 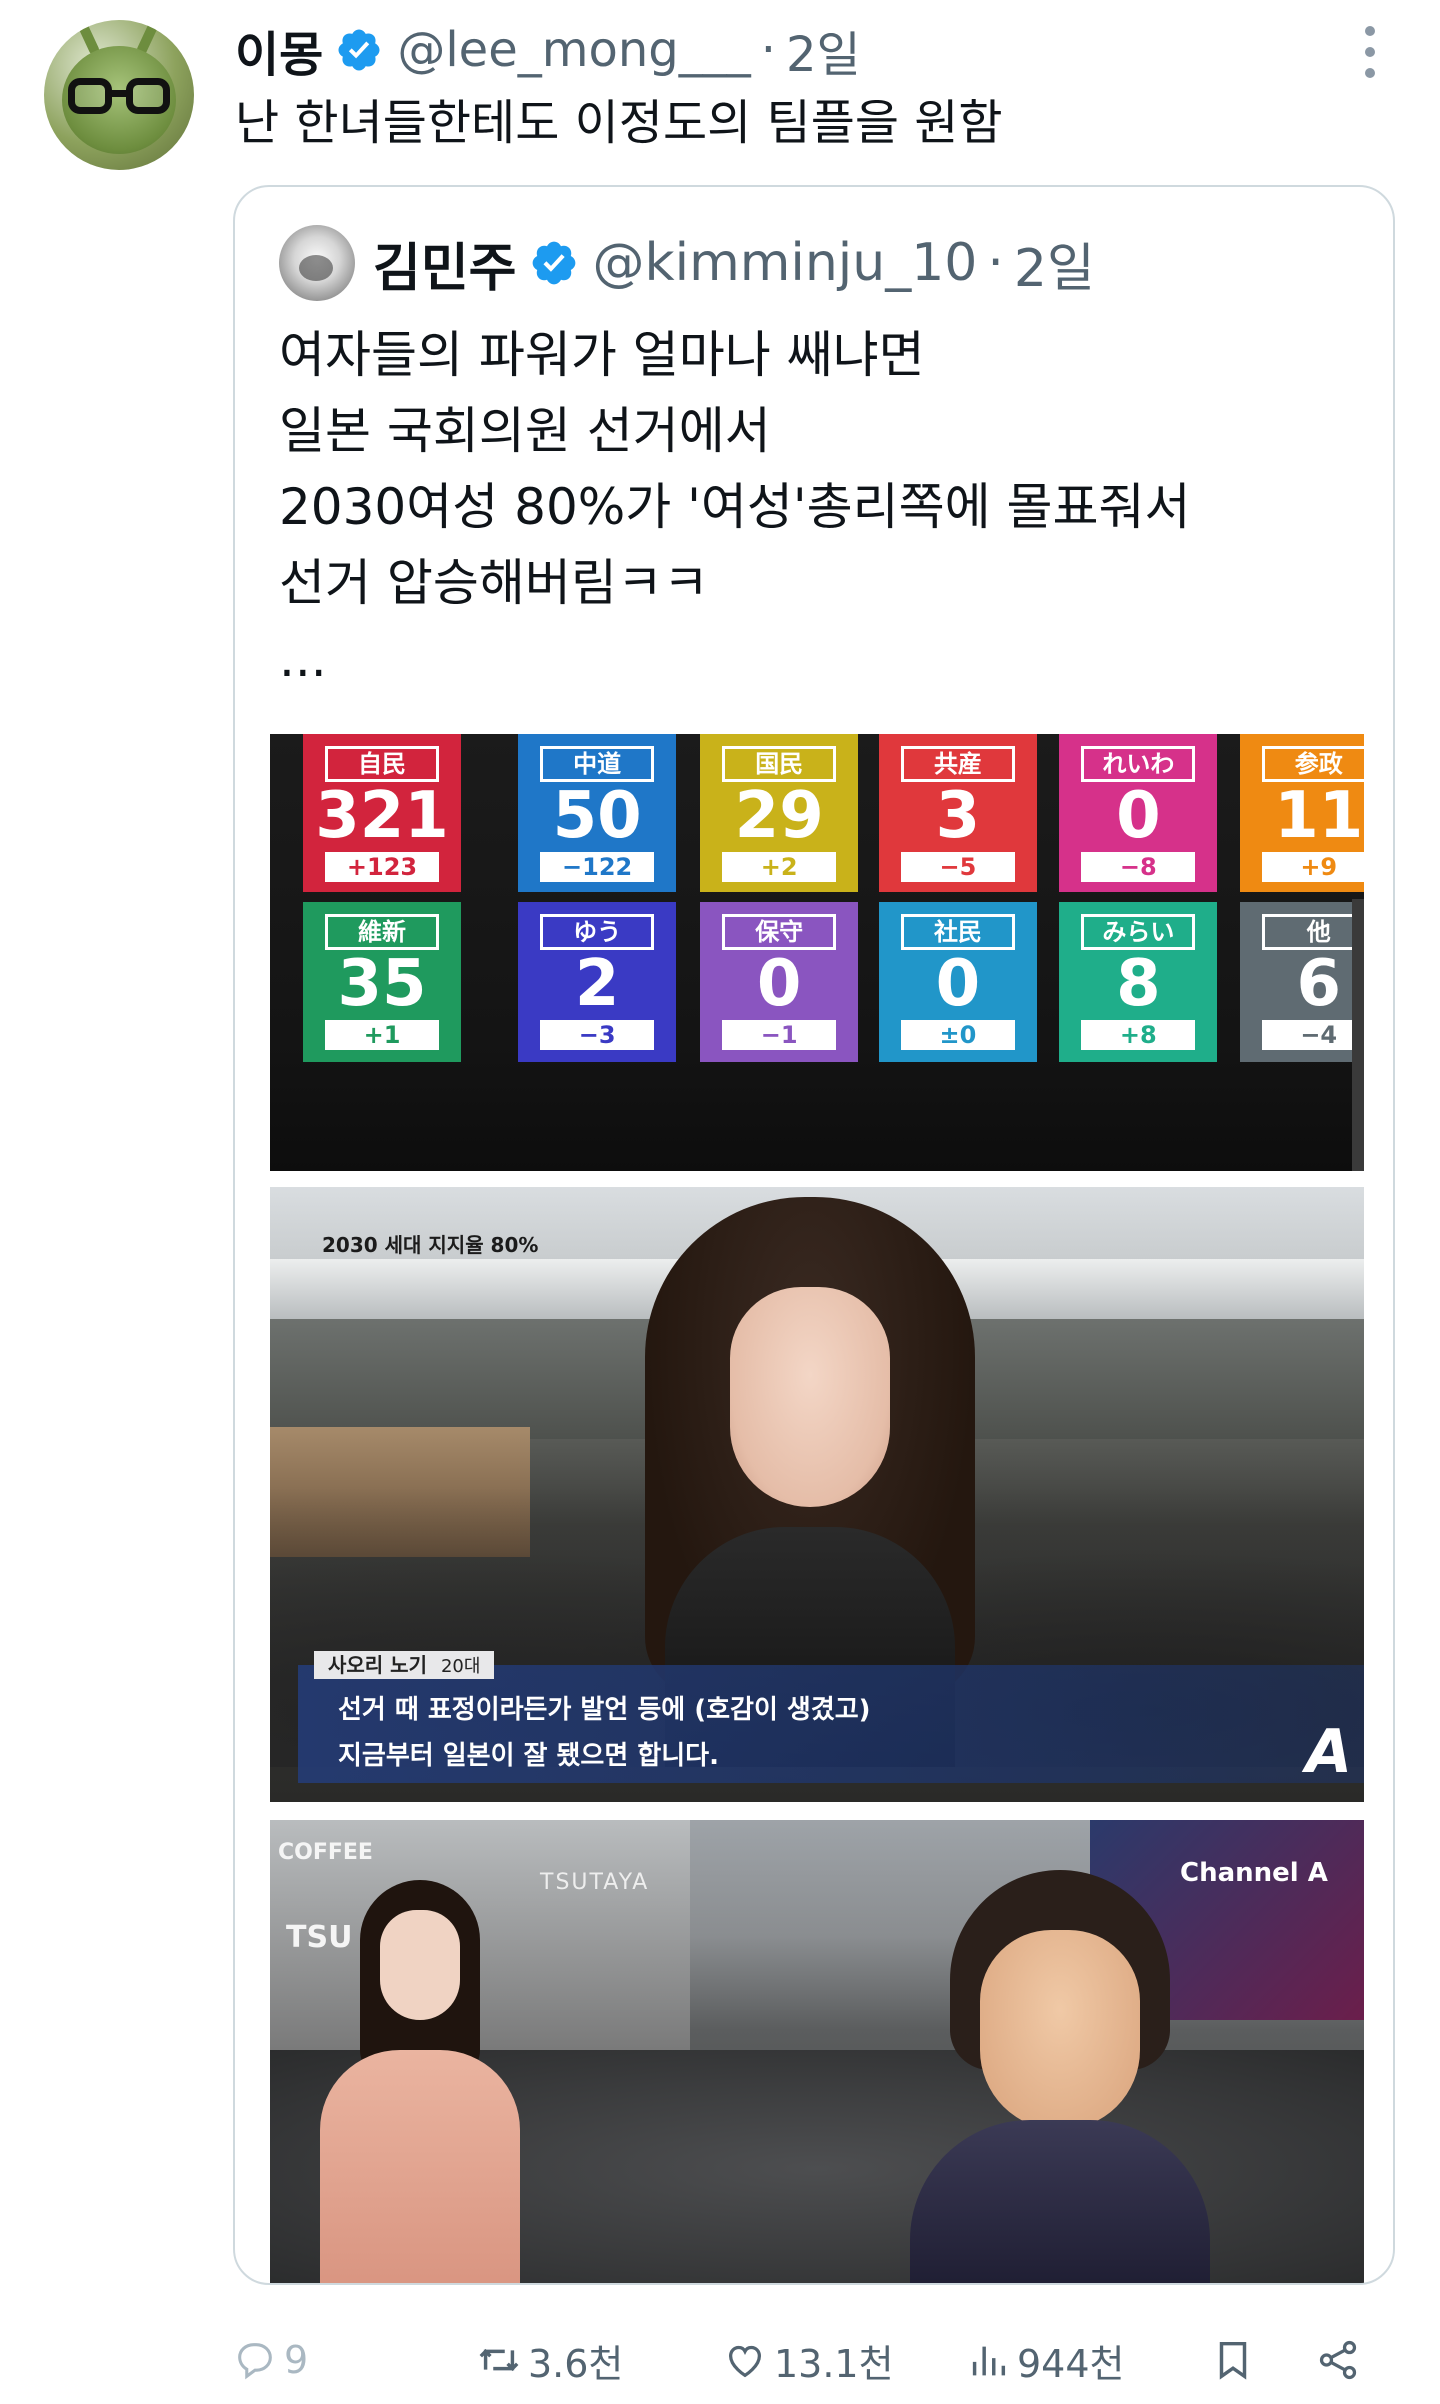 I want to click on quoted-header: 김민주 @kimminju_10 · 2일, so click(x=687, y=263).